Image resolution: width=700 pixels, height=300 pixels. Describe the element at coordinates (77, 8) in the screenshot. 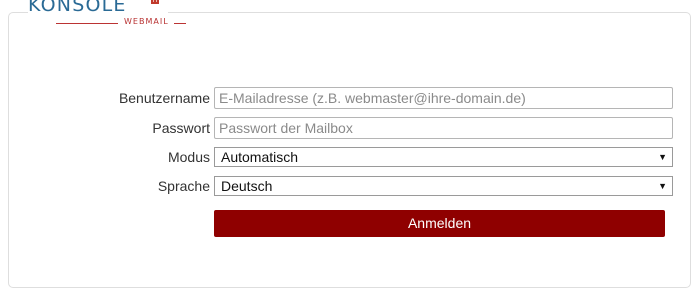

I see `logo-brand-text: KONSOLE` at that location.